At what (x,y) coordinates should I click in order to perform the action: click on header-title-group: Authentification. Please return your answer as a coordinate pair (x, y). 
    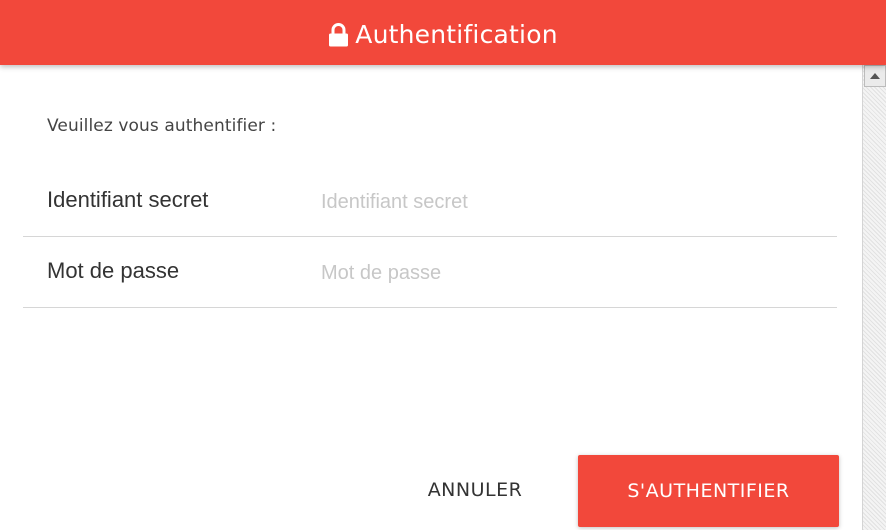
    Looking at the image, I should click on (443, 34).